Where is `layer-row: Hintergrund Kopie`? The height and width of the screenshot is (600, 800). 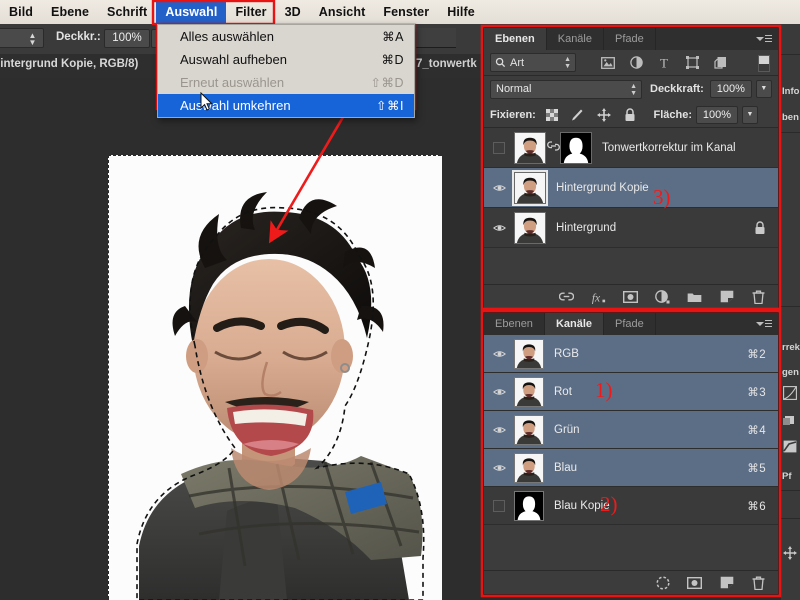 layer-row: Hintergrund Kopie is located at coordinates (631, 188).